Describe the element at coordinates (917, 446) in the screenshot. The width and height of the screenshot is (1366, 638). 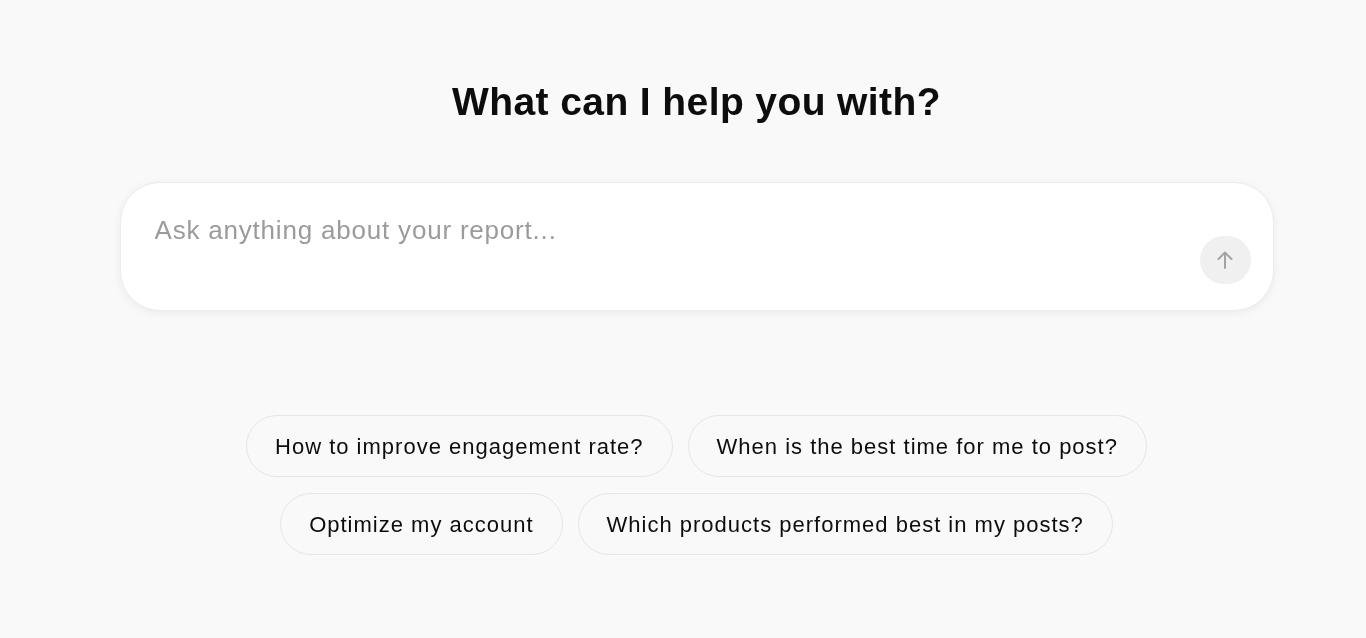
I see `suggestion-chip: When is the best time for me to post?` at that location.